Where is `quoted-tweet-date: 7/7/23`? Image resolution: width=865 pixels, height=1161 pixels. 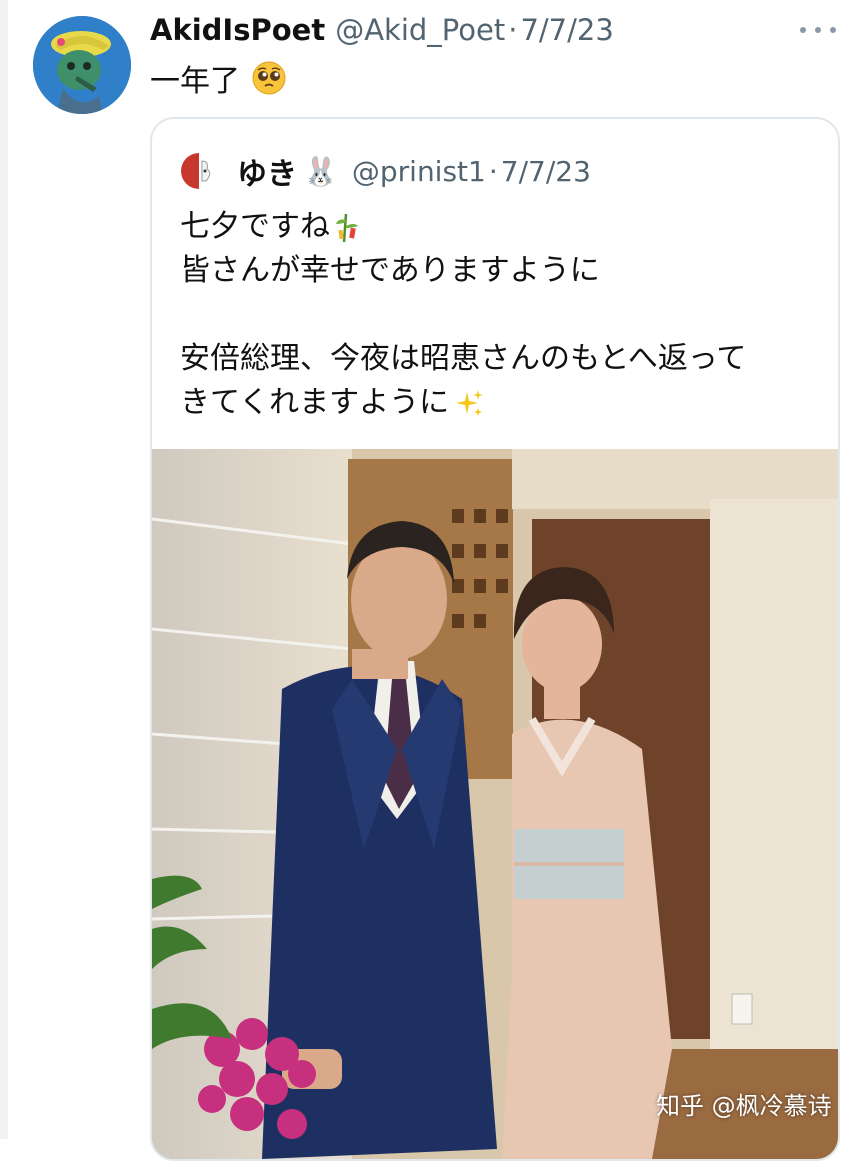 quoted-tweet-date: 7/7/23 is located at coordinates (546, 171).